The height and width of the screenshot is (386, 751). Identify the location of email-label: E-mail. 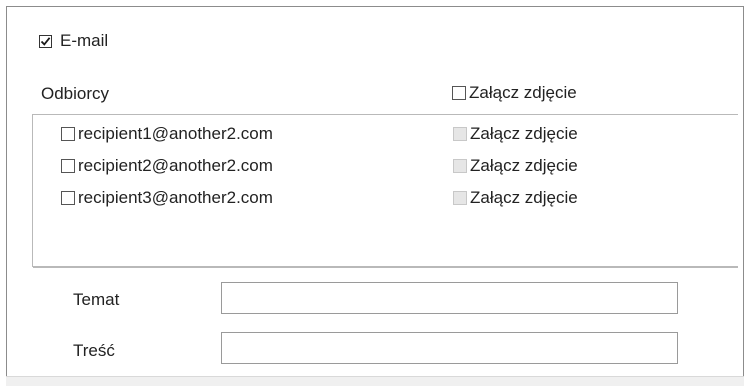
(84, 40).